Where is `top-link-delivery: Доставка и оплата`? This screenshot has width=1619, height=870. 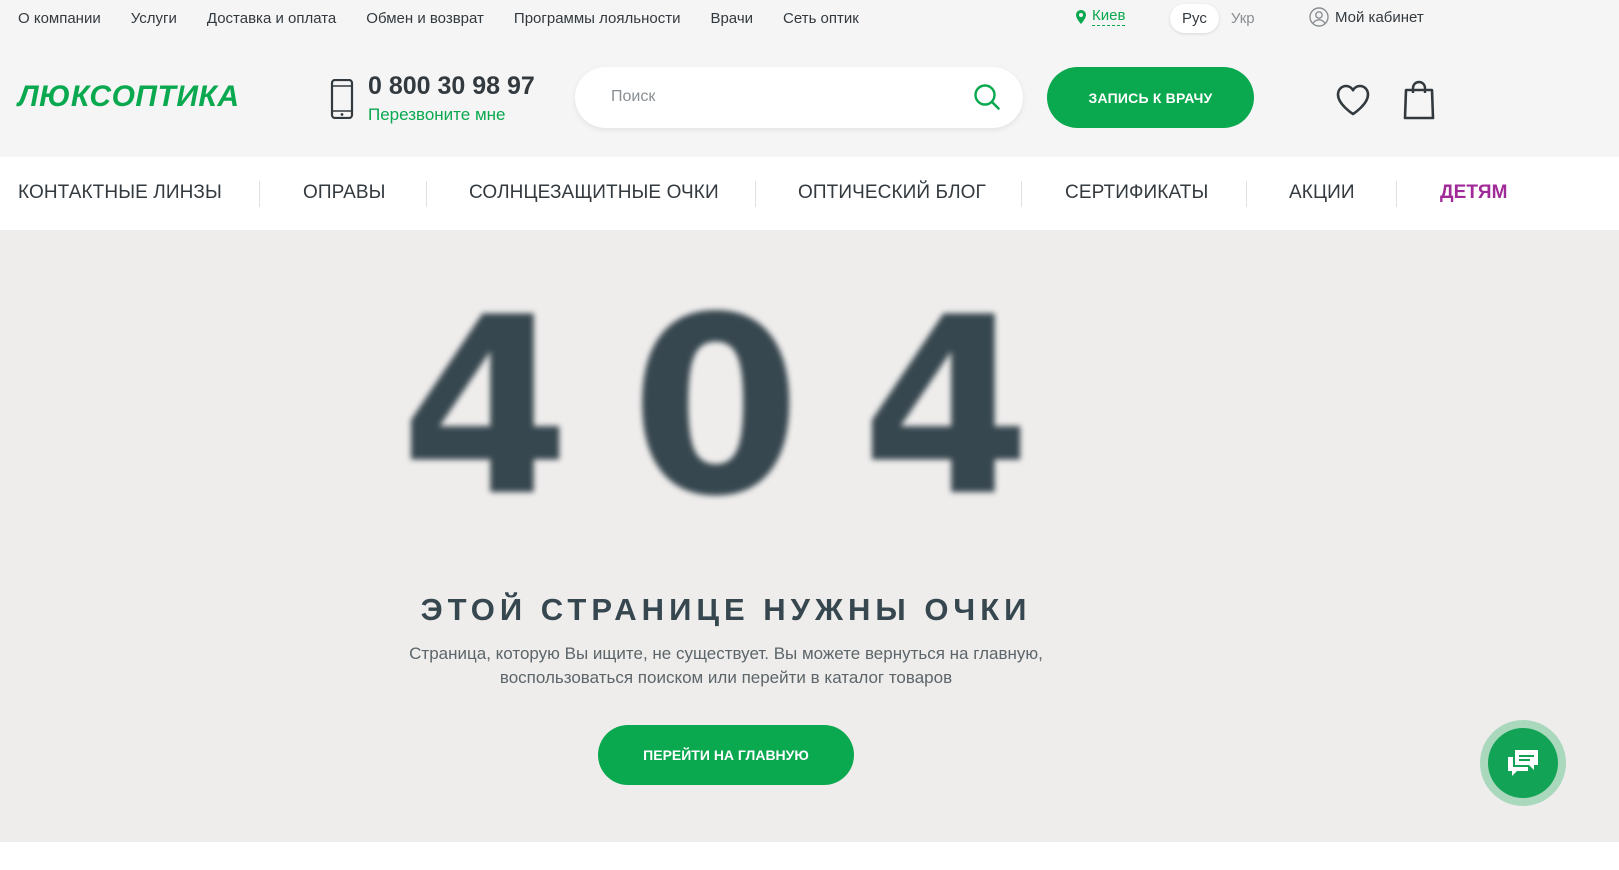
top-link-delivery: Доставка и оплата is located at coordinates (271, 19).